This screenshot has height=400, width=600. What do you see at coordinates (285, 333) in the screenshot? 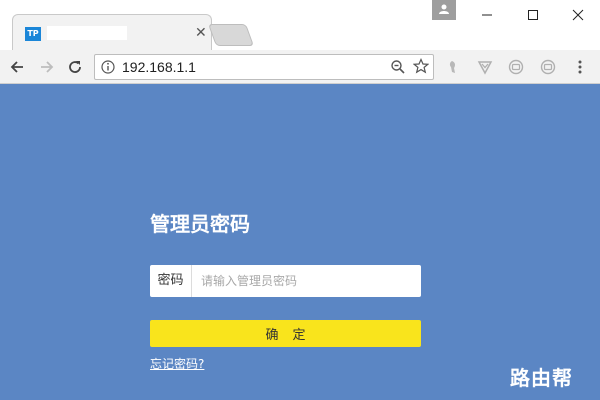
I see `confirm-button: 确定` at bounding box center [285, 333].